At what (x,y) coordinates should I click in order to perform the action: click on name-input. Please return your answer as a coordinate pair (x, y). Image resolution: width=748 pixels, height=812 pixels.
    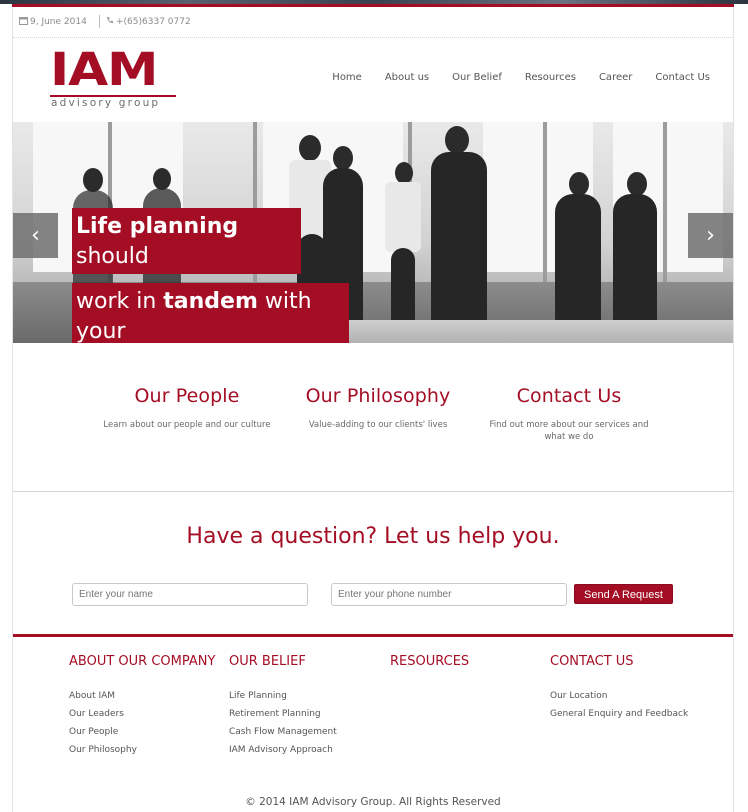
    Looking at the image, I should click on (190, 594).